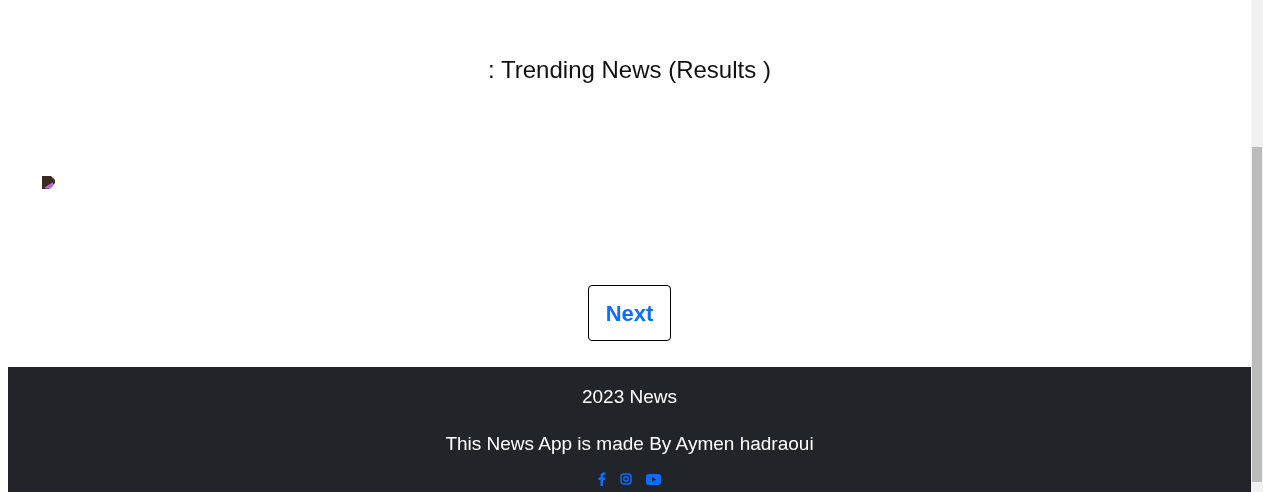 This screenshot has width=1263, height=492. Describe the element at coordinates (629, 397) in the screenshot. I see `footer-year-text: 2023 News` at that location.